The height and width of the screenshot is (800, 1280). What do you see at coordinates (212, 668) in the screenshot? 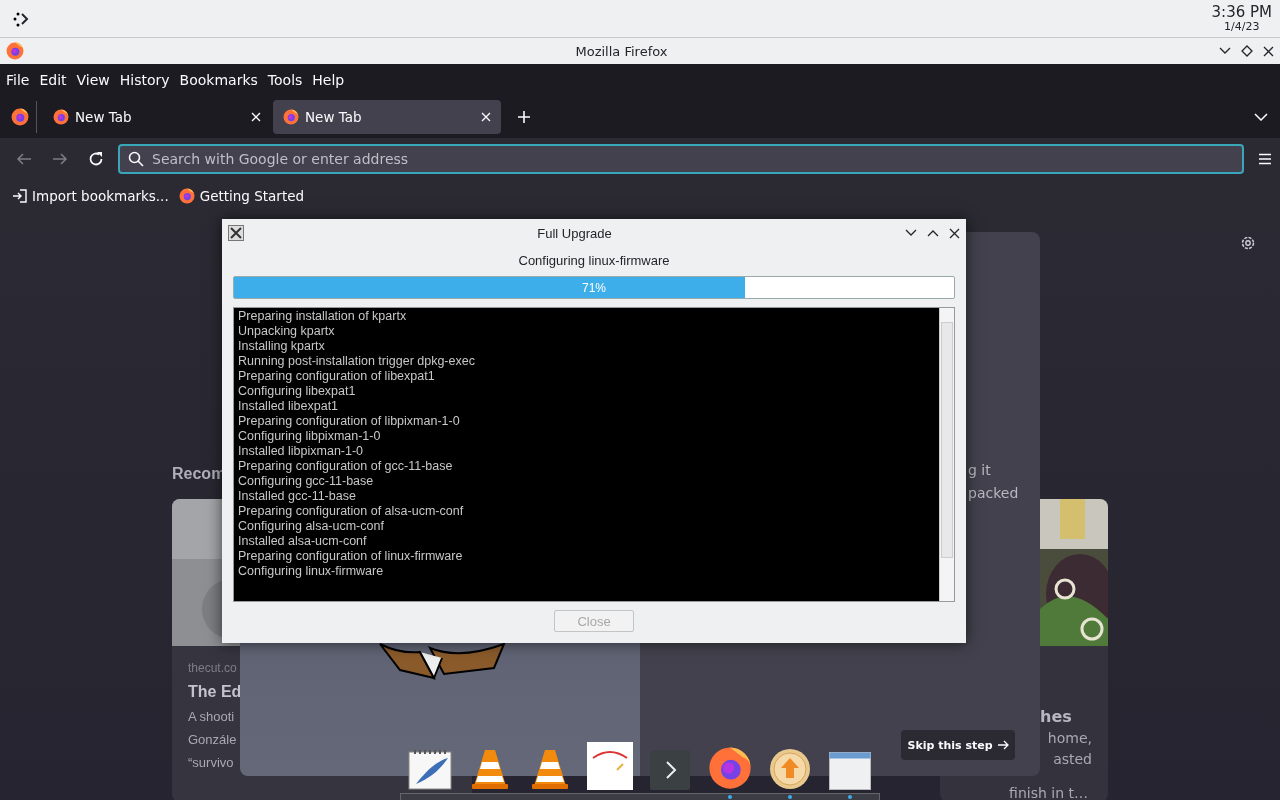
I see `story-source: thecut.co` at bounding box center [212, 668].